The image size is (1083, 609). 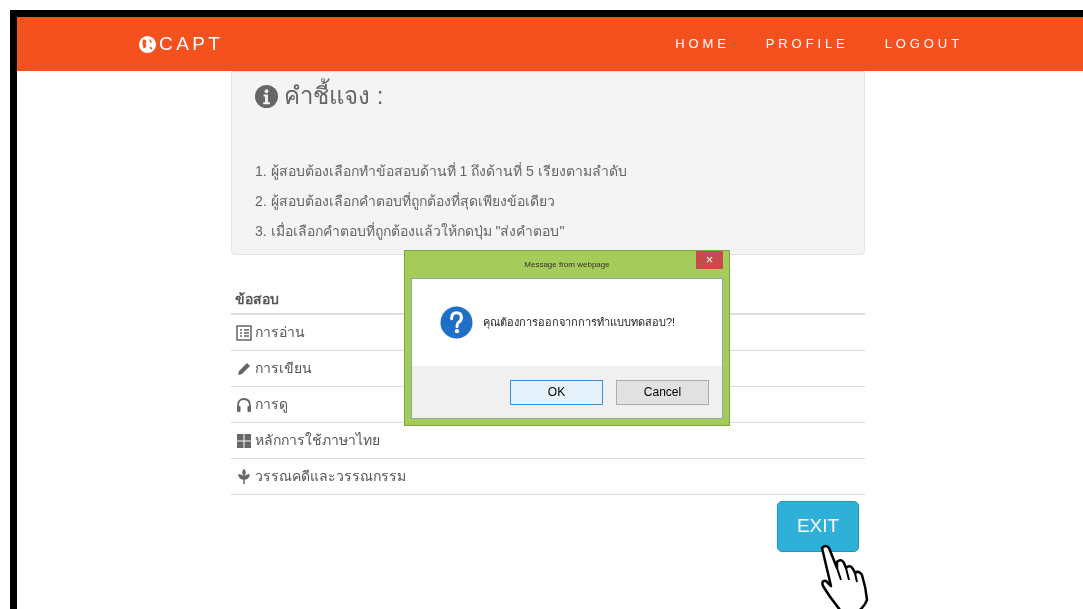 I want to click on dialog-button: OK, so click(x=556, y=392).